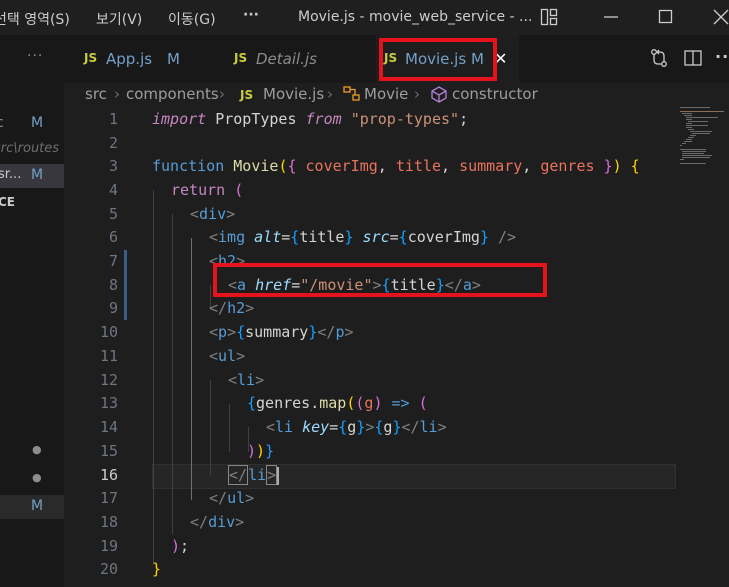 Image resolution: width=729 pixels, height=587 pixels. I want to click on line-number: 18, so click(108, 522).